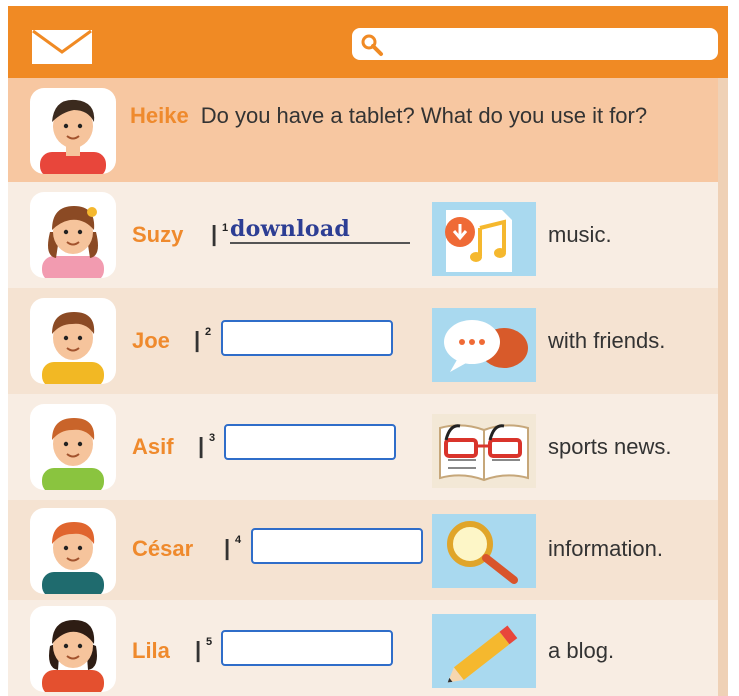 This screenshot has width=739, height=696. What do you see at coordinates (73, 649) in the screenshot?
I see `avatar-lila` at bounding box center [73, 649].